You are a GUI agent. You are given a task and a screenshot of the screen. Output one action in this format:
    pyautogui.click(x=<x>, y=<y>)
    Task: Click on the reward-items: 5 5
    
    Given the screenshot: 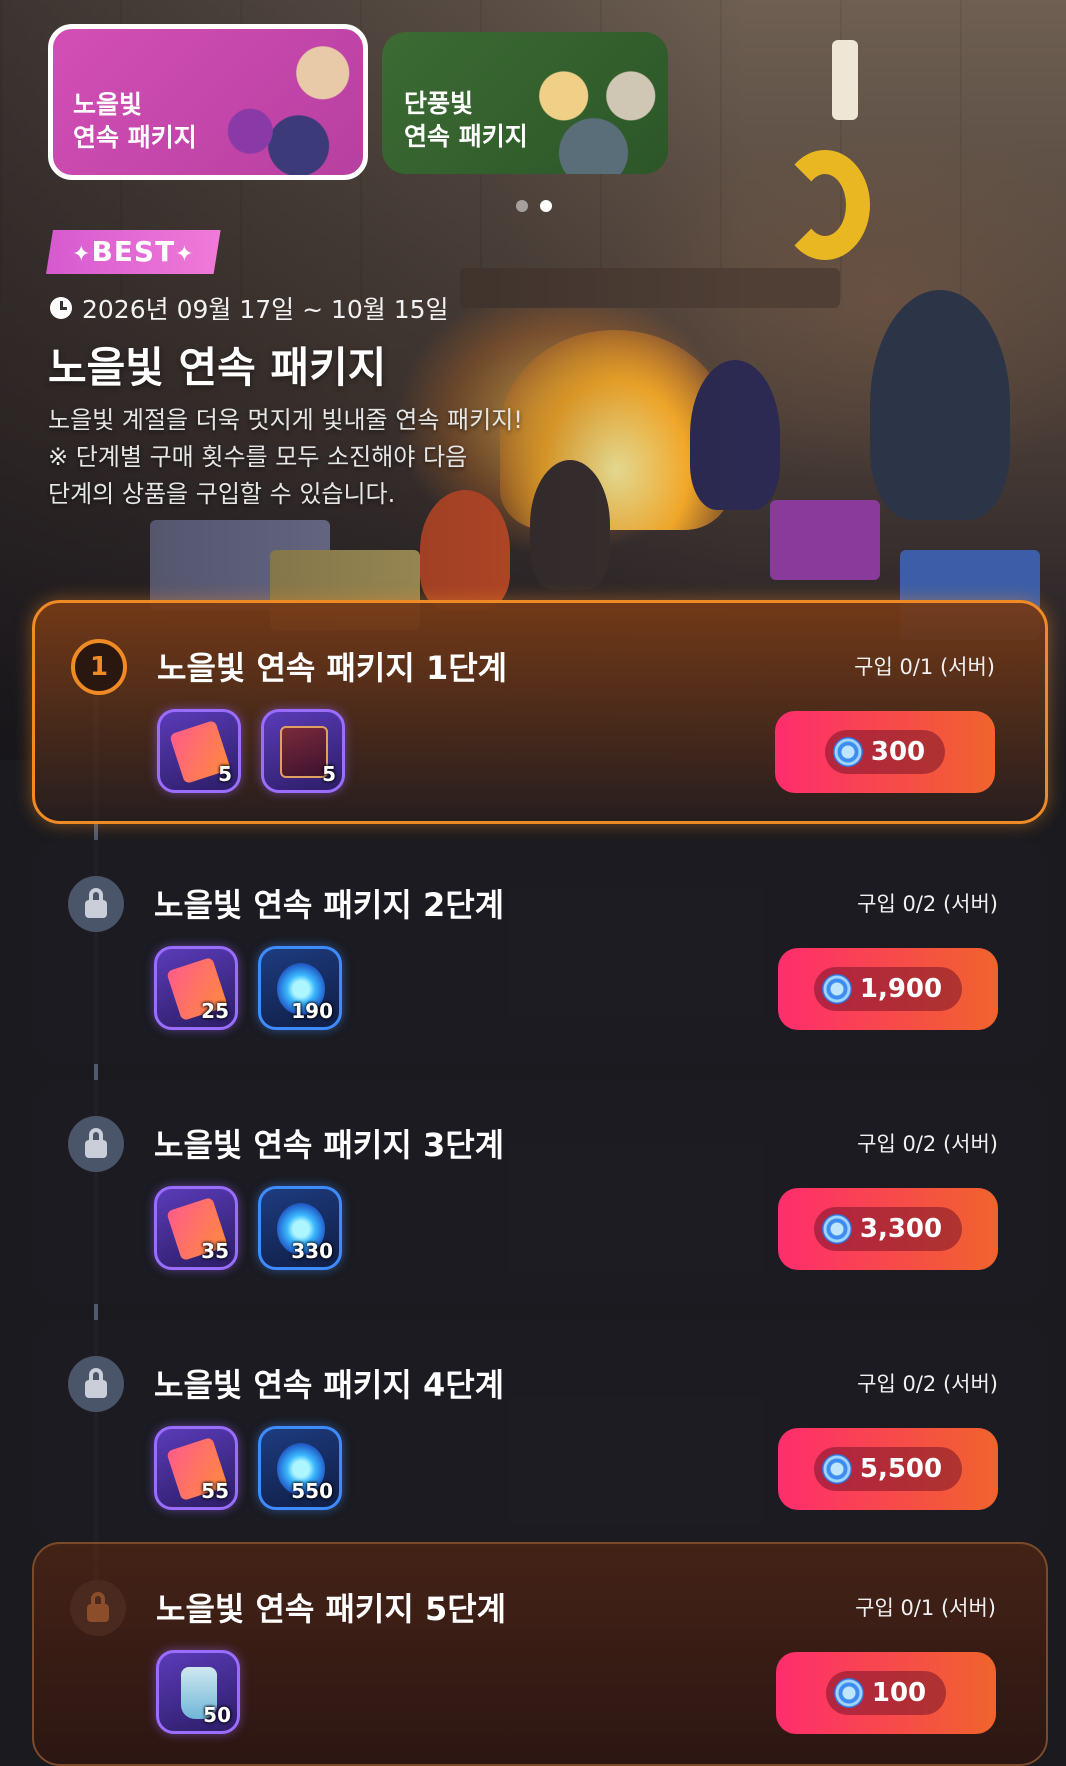 What is the action you would take?
    pyautogui.click(x=251, y=751)
    